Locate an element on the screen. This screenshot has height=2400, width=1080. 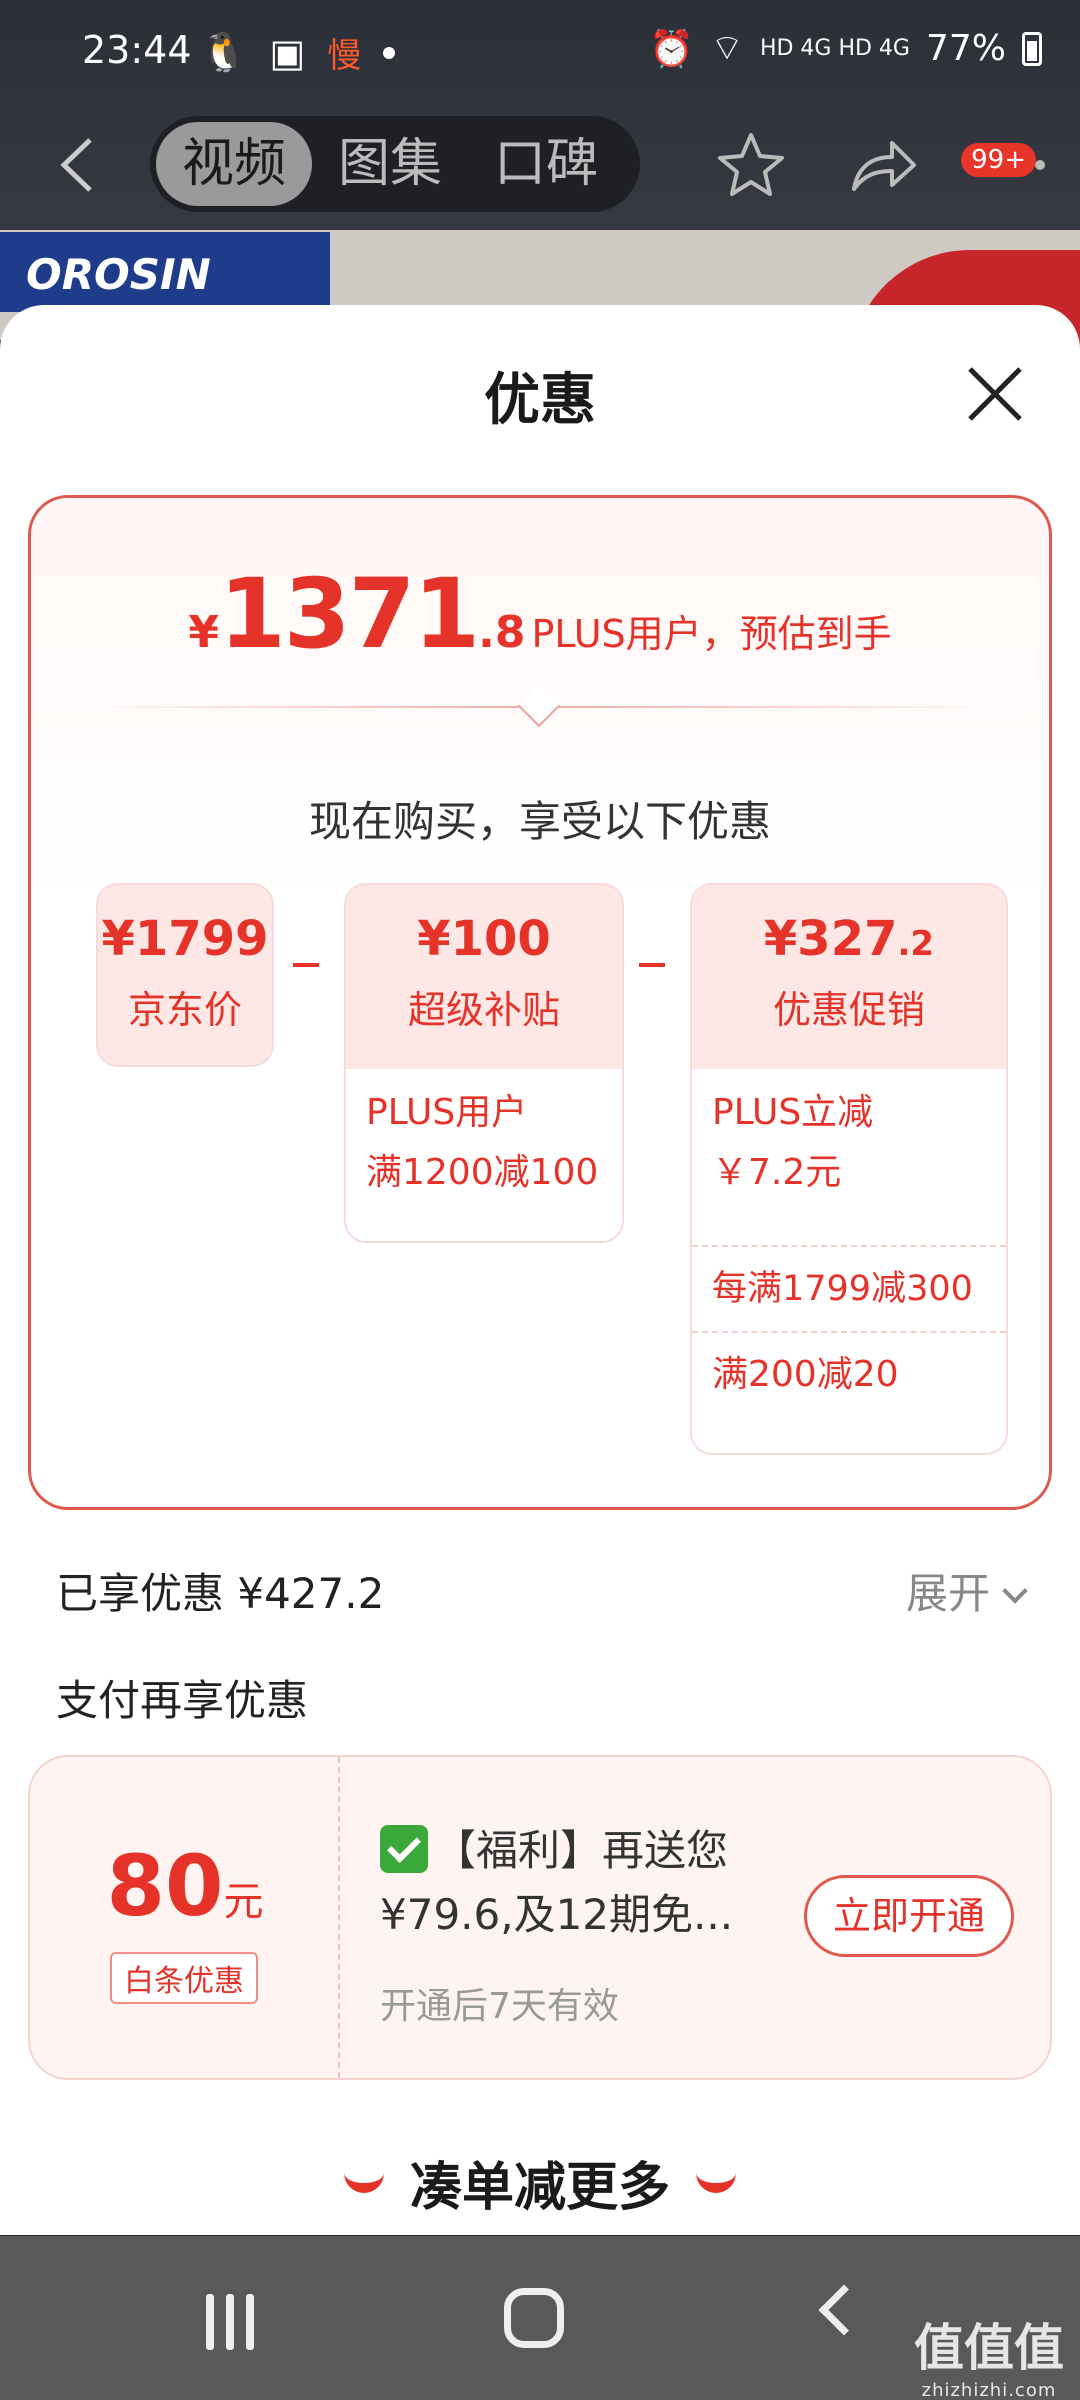
add-more-items-link: 凑单减更多 is located at coordinates (540, 2182).